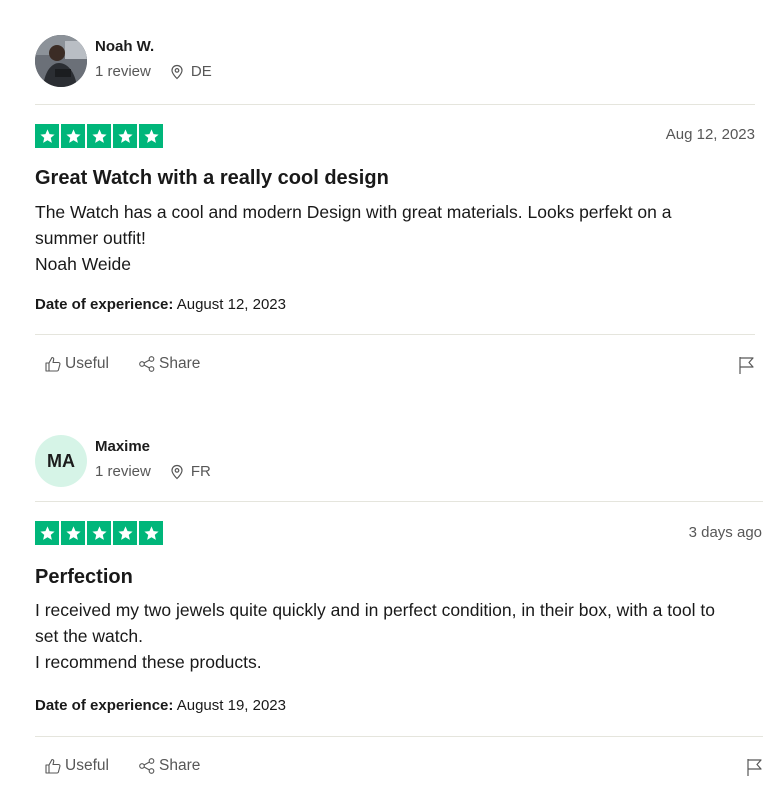  Describe the element at coordinates (231, 304) in the screenshot. I see `experience-date: August 12, 2023` at that location.